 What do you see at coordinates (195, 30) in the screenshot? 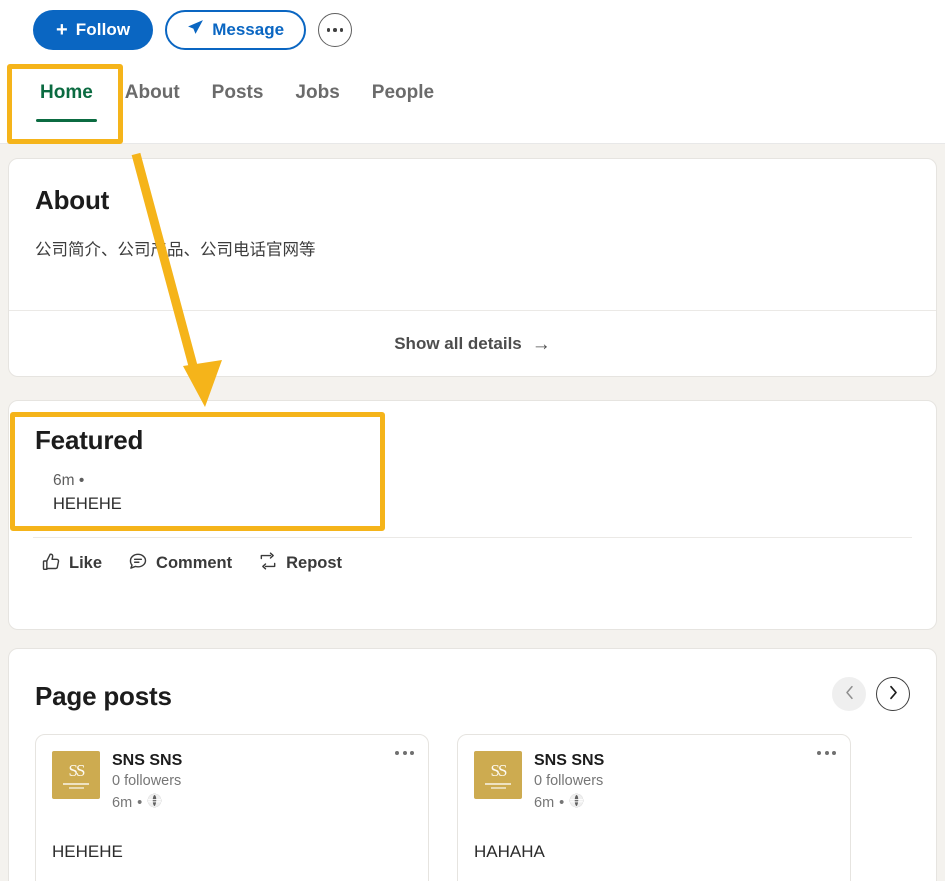
I see `send-icon` at bounding box center [195, 30].